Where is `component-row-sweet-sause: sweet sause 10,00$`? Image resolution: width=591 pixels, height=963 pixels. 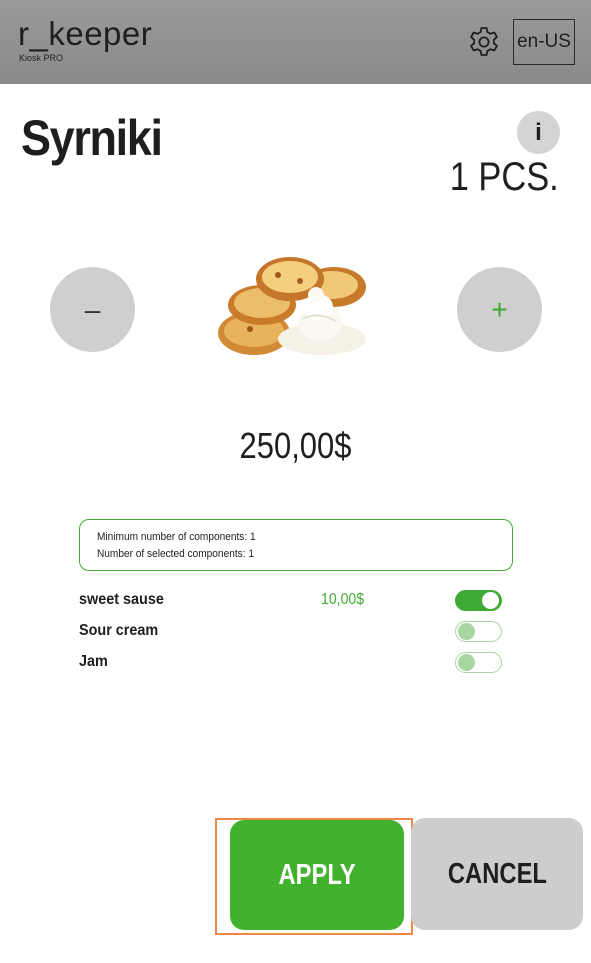 component-row-sweet-sause: sweet sause 10,00$ is located at coordinates (291, 600).